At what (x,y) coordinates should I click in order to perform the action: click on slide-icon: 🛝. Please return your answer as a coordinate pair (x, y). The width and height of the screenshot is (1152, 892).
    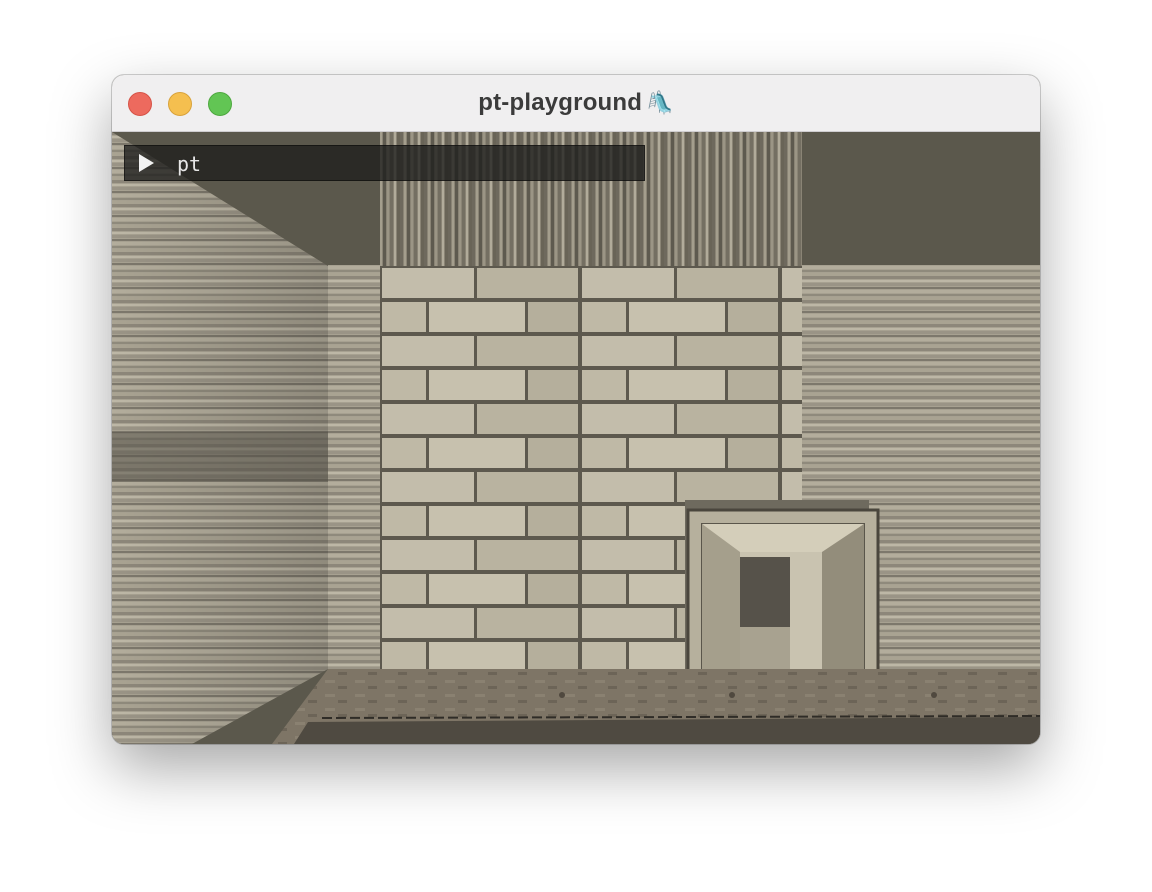
    Looking at the image, I should click on (660, 102).